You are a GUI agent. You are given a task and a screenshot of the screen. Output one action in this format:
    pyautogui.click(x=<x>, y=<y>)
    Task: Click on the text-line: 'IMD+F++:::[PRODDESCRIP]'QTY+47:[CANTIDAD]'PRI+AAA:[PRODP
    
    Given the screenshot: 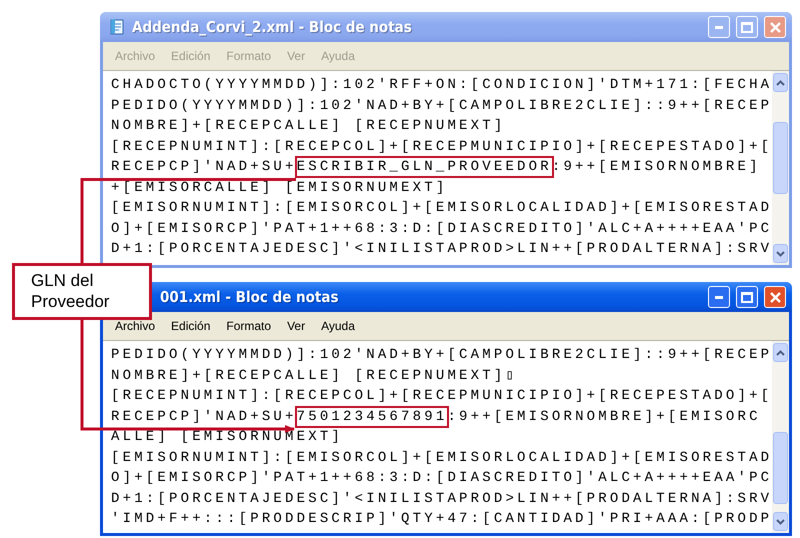 What is the action you would take?
    pyautogui.click(x=441, y=519)
    